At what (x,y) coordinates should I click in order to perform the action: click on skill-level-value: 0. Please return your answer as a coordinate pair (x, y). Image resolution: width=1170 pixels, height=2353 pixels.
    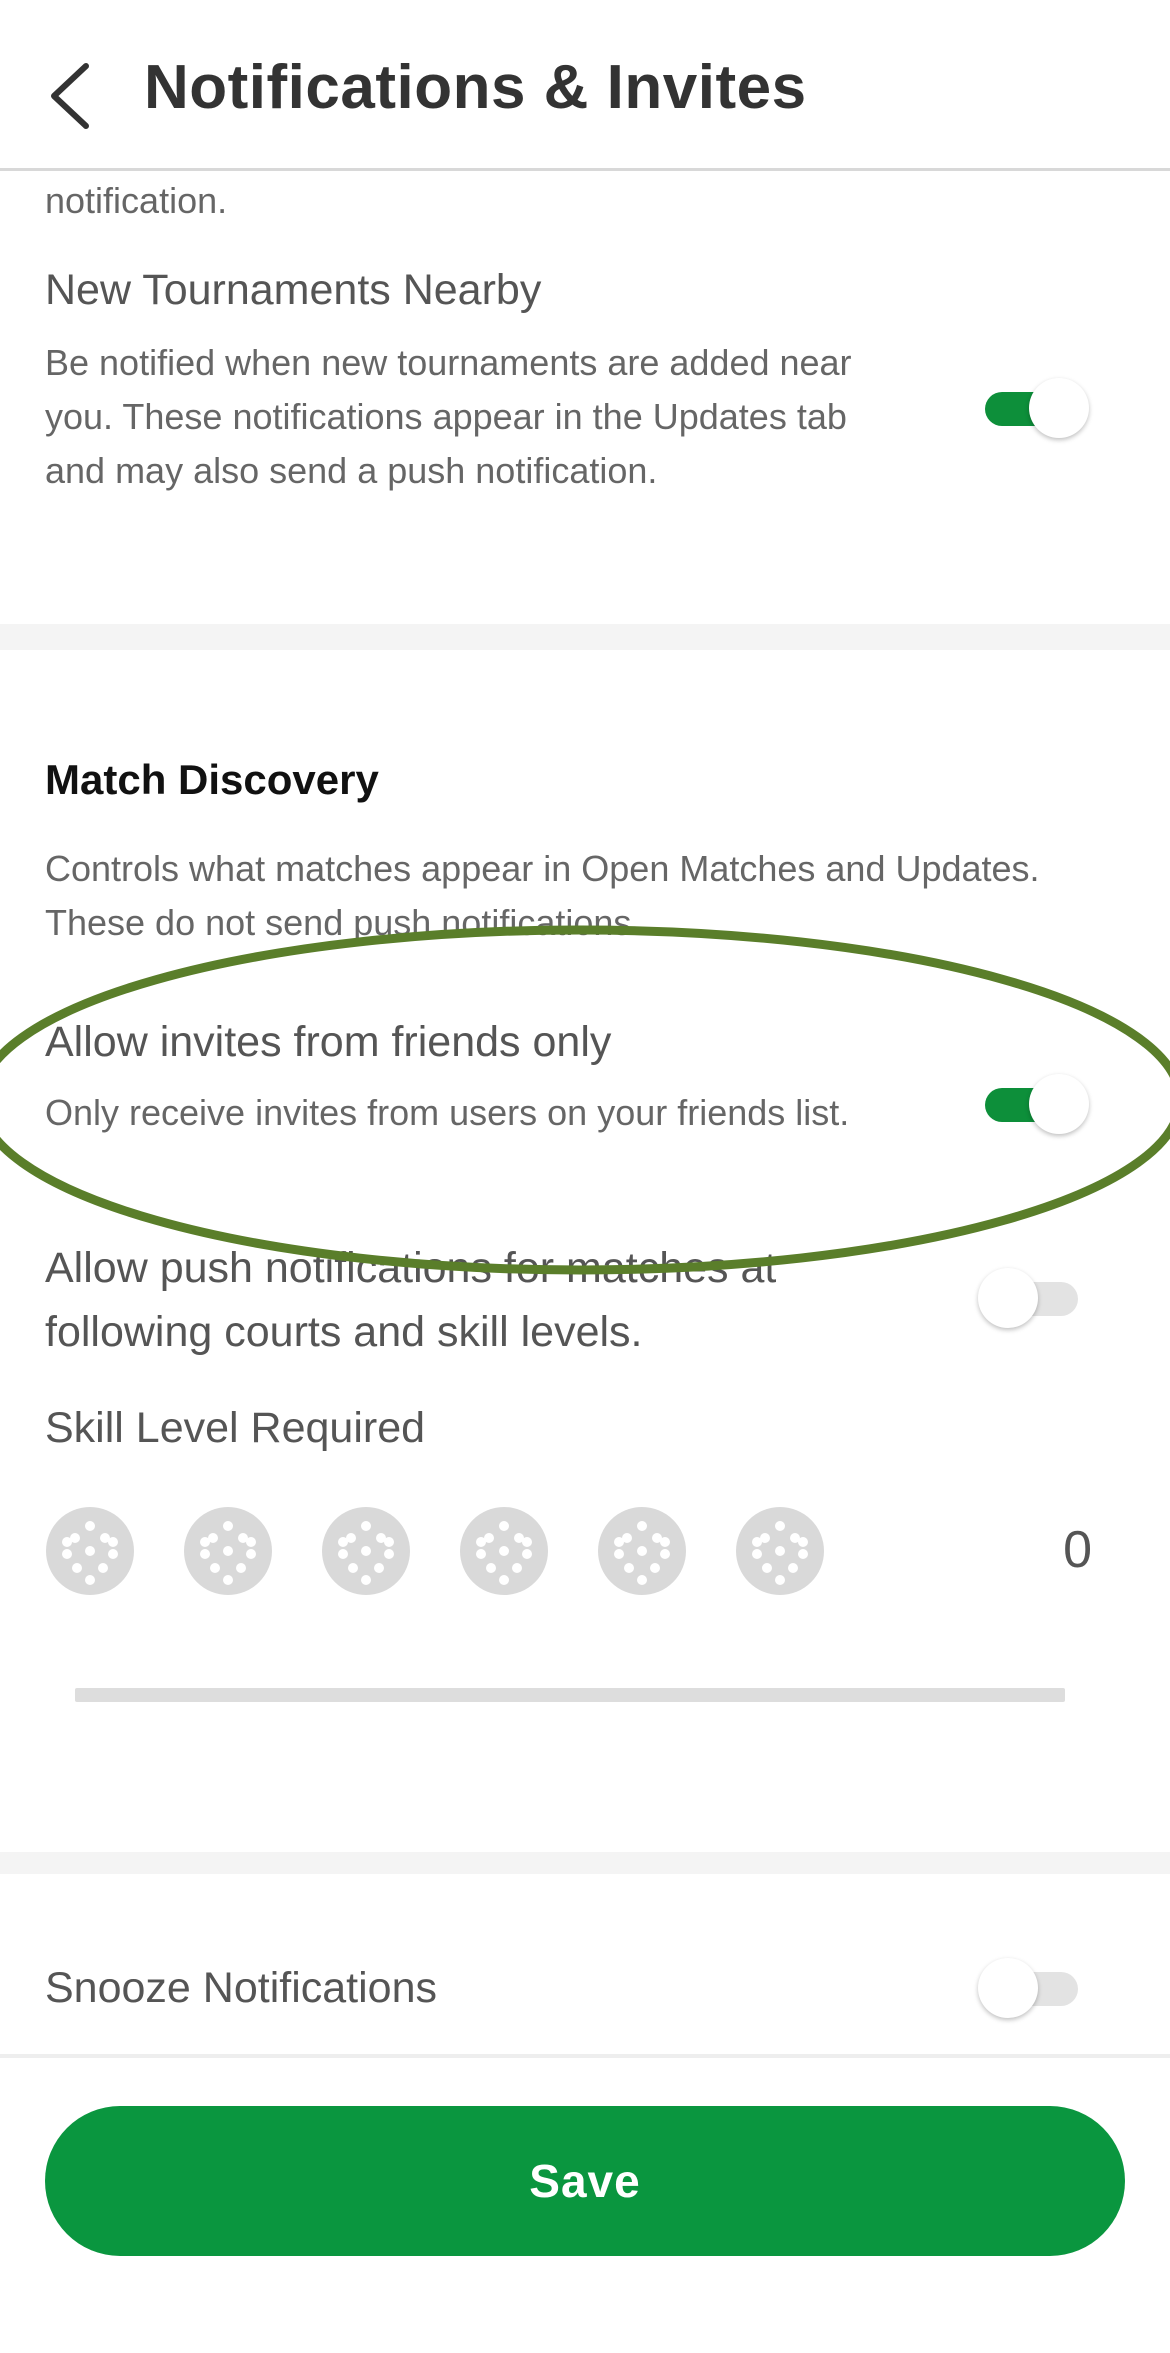
    Looking at the image, I should click on (1077, 1550).